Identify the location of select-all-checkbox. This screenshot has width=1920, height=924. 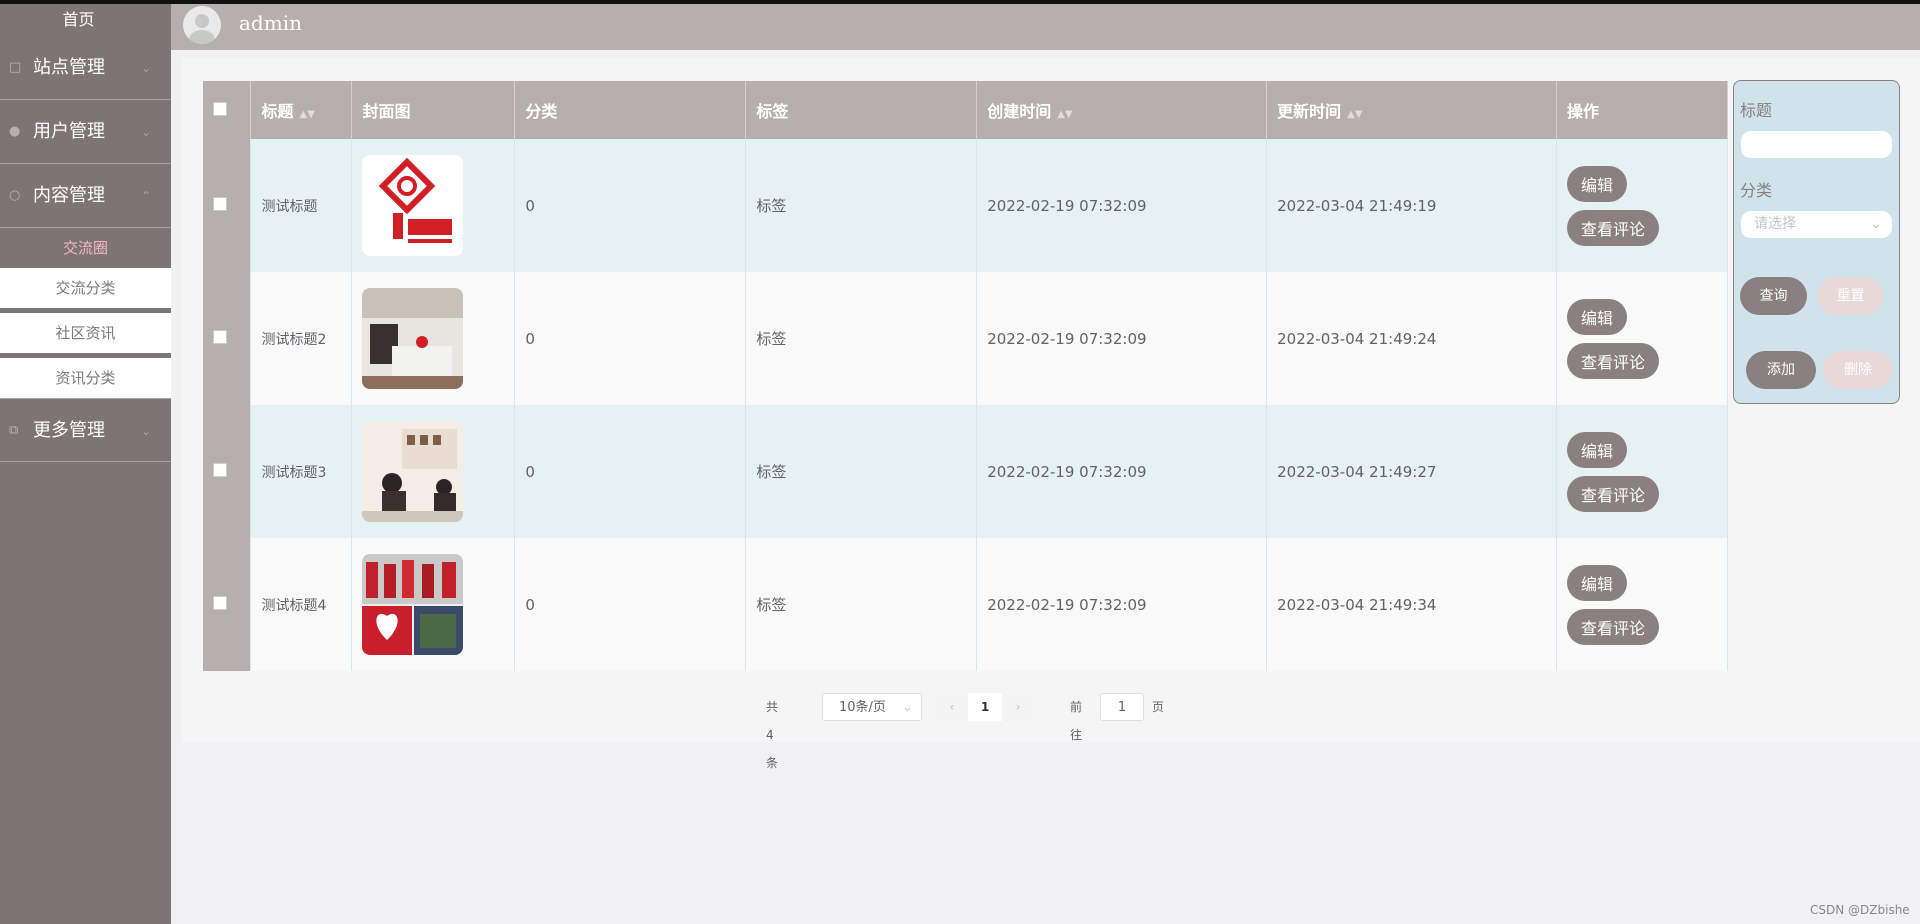
(220, 108).